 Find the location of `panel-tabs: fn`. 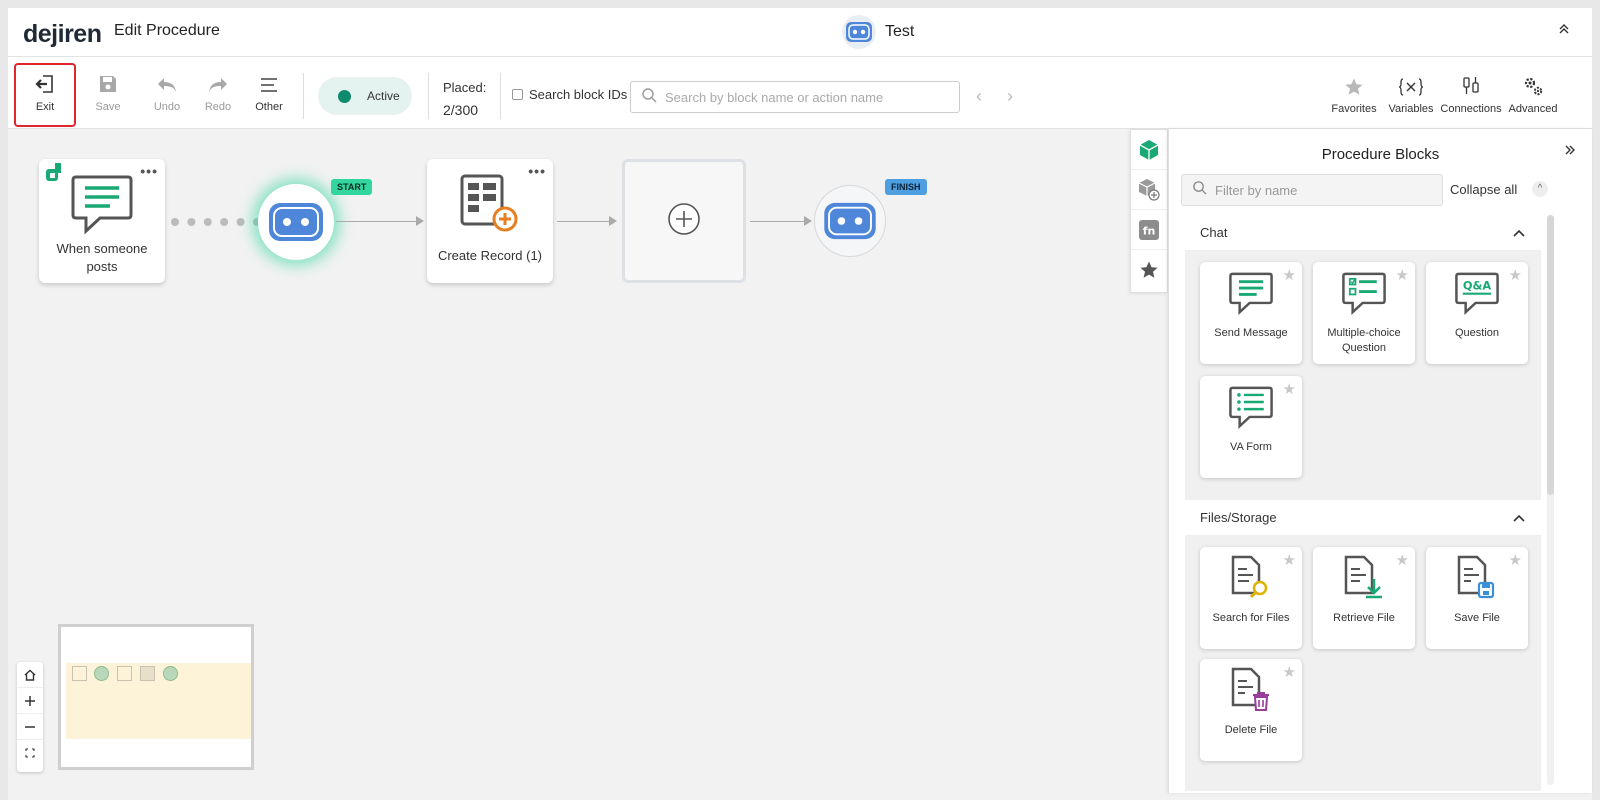

panel-tabs: fn is located at coordinates (1149, 211).